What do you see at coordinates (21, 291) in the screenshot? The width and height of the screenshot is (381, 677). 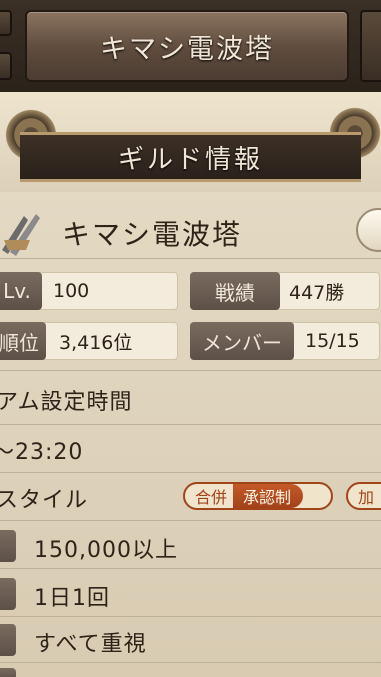 I see `level-label: Lv.` at bounding box center [21, 291].